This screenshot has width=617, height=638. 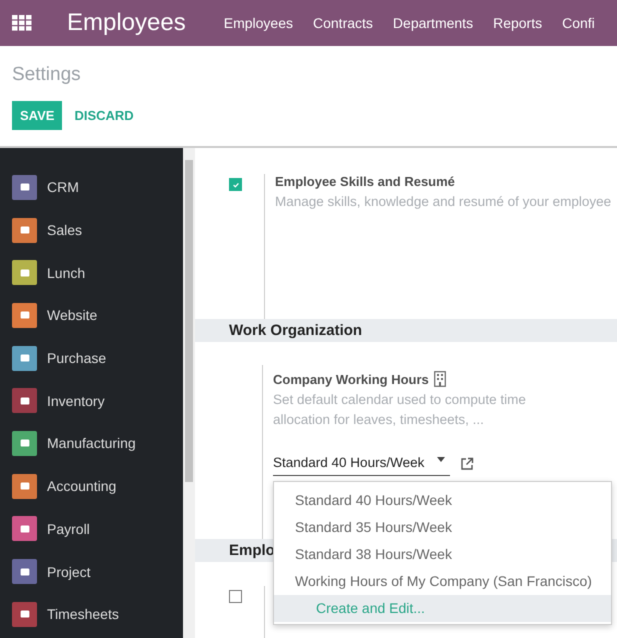 What do you see at coordinates (189, 393) in the screenshot?
I see `scrollbar` at bounding box center [189, 393].